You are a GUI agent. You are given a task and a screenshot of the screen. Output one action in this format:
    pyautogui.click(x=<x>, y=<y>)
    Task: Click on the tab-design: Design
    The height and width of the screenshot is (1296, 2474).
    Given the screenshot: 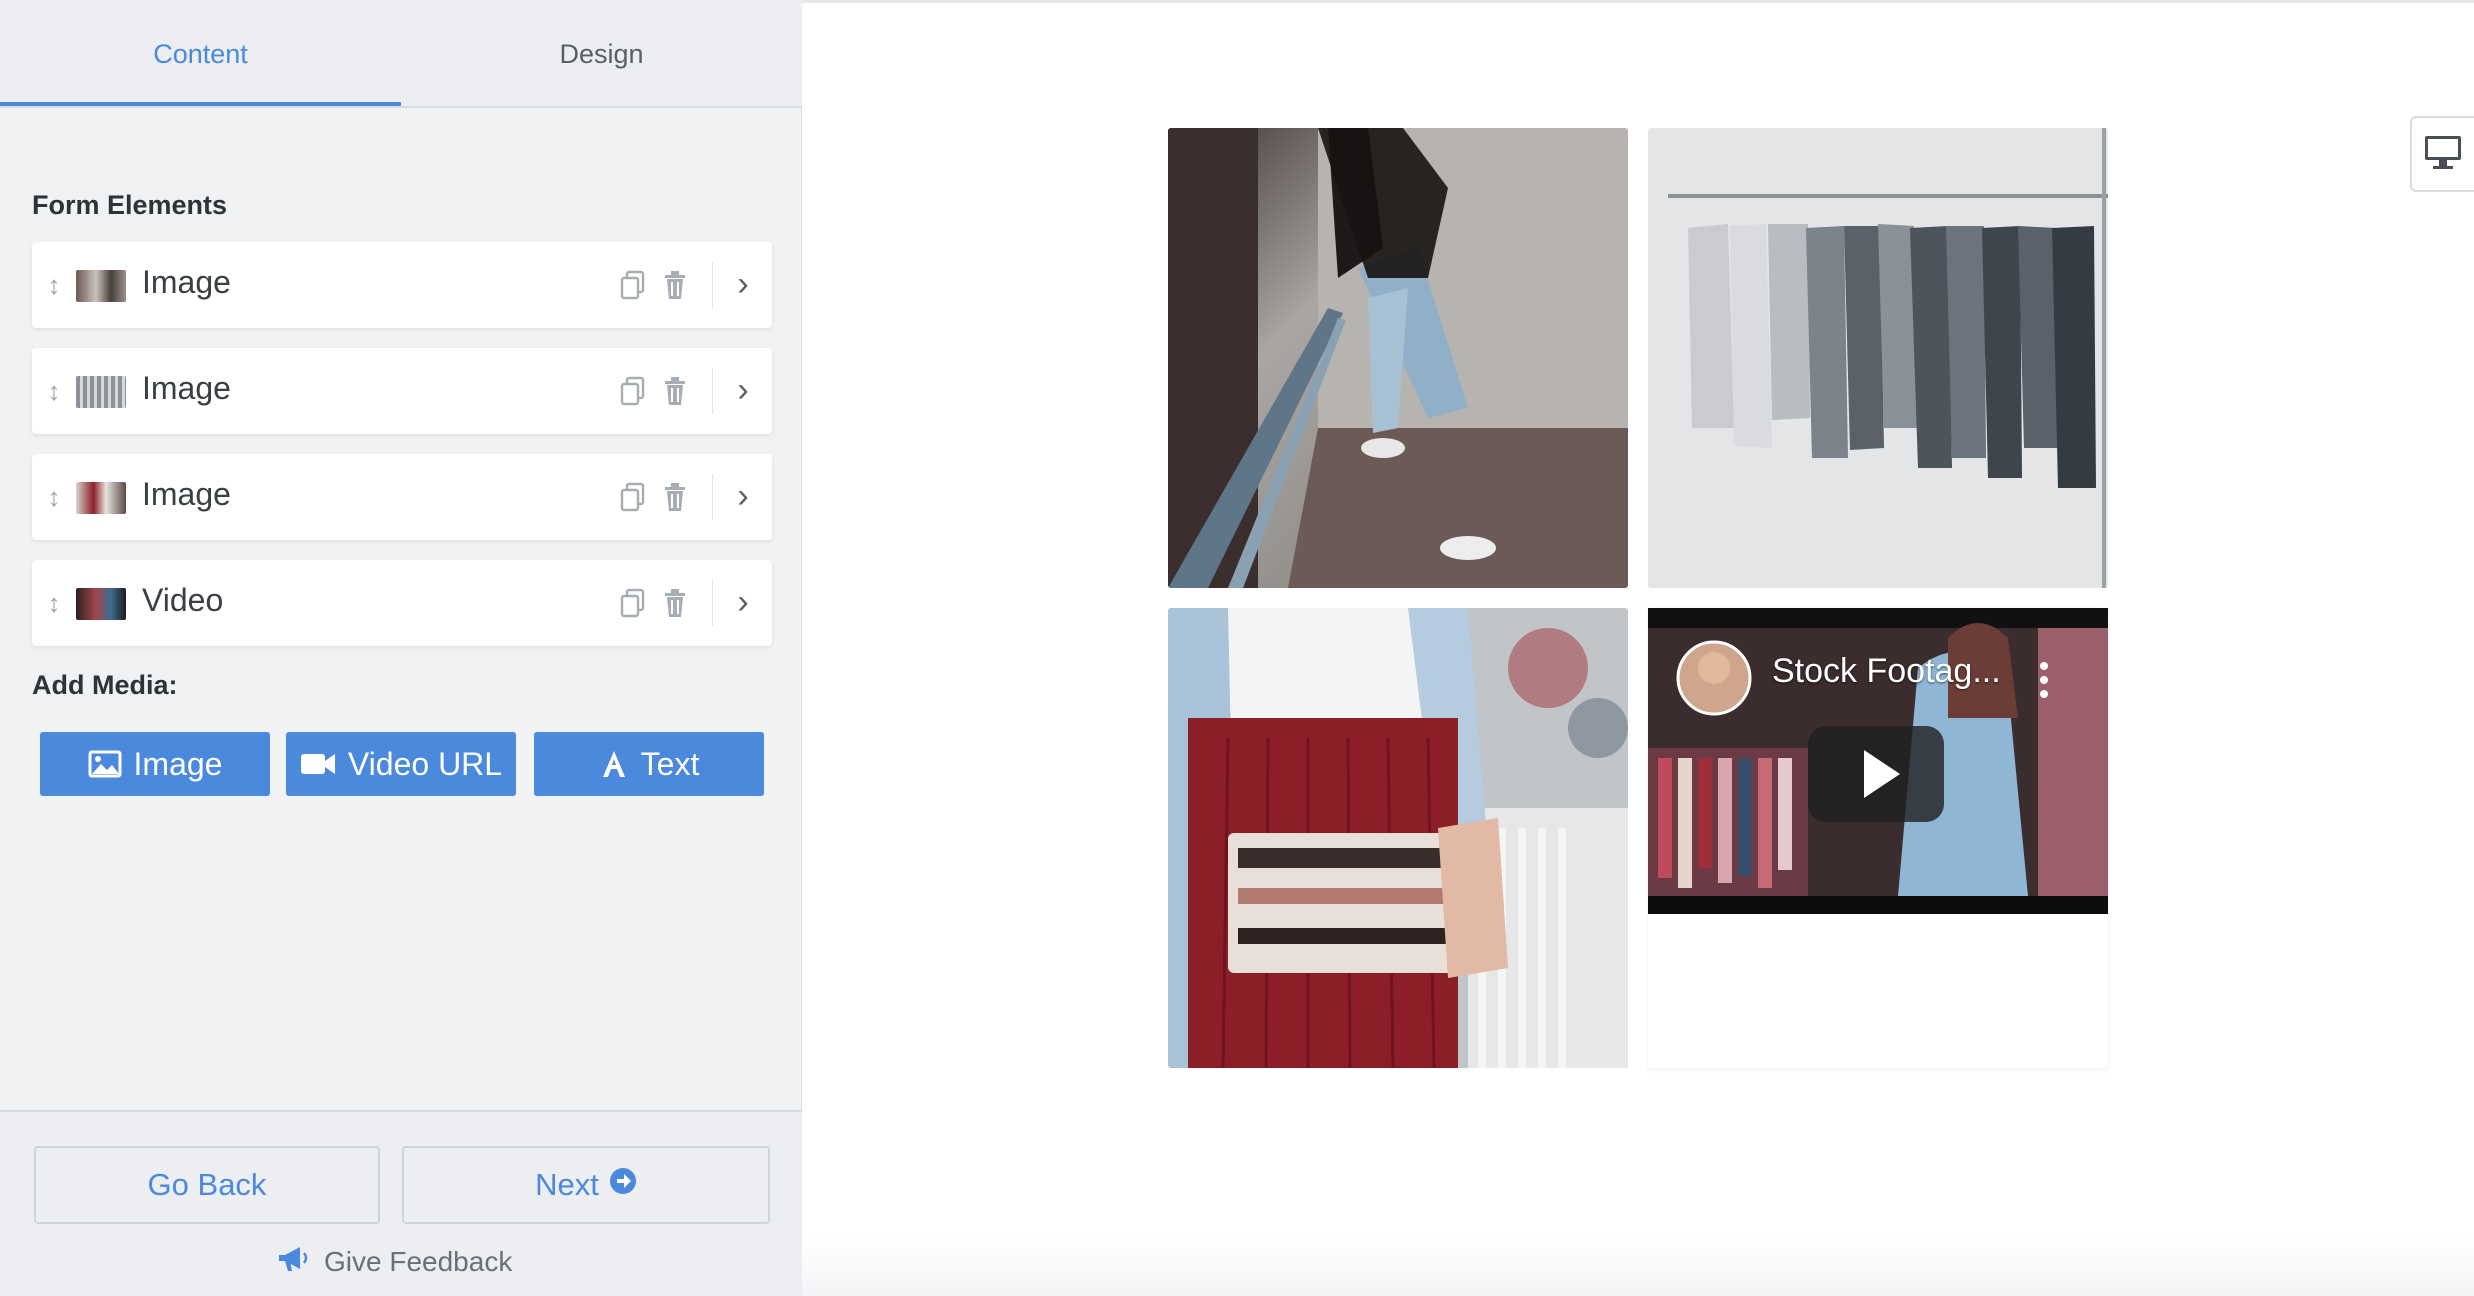 What is the action you would take?
    pyautogui.click(x=601, y=54)
    